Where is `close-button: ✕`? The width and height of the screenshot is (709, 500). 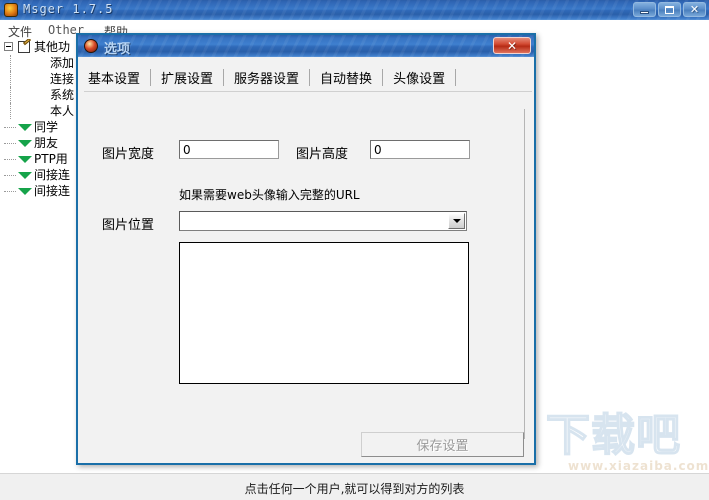
close-button: ✕ is located at coordinates (694, 9).